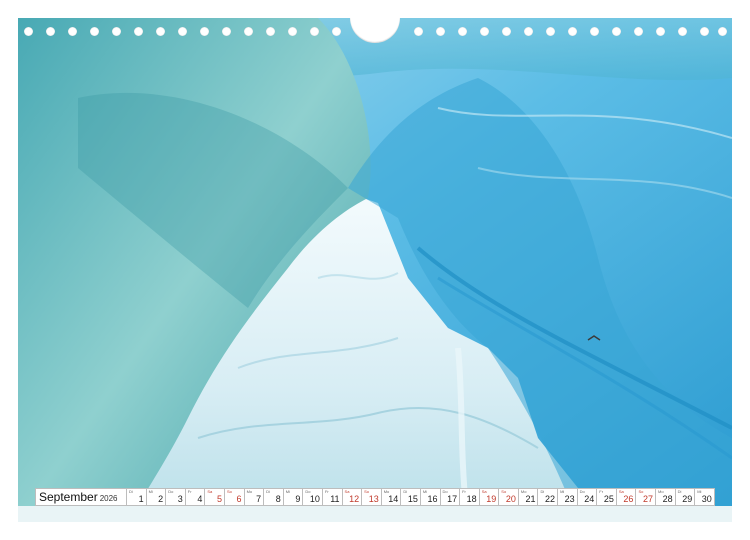 The height and width of the screenshot is (540, 750). Describe the element at coordinates (293, 497) in the screenshot. I see `day-cell: Mi 9` at that location.